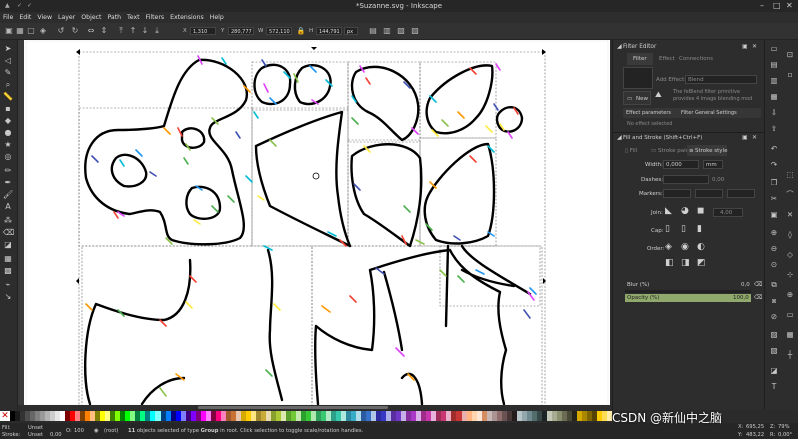  I want to click on panel-close-icon: ✕, so click(754, 46).